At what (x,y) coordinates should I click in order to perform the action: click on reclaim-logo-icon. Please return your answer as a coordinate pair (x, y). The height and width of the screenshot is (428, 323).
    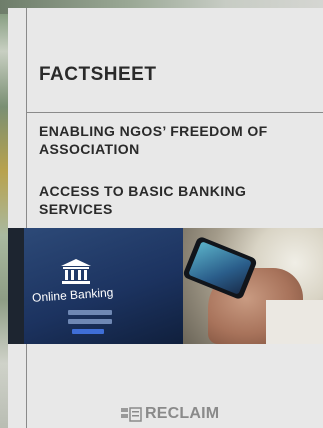
    Looking at the image, I should click on (131, 414).